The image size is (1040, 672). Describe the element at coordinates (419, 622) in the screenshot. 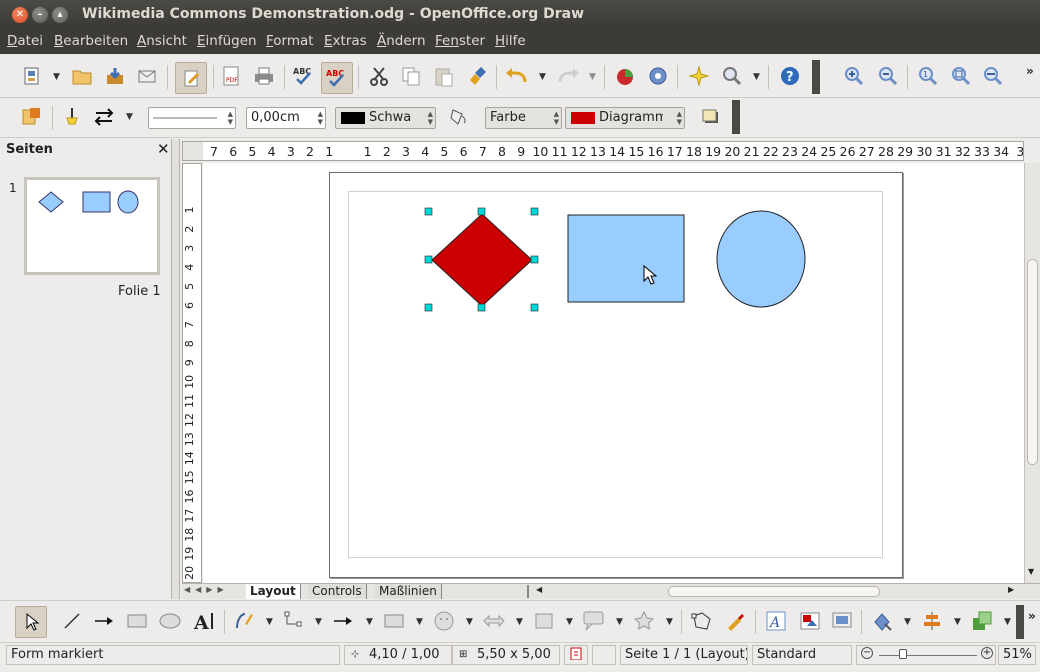

I see `basic-shapes-dropdown-icon: ▼` at that location.